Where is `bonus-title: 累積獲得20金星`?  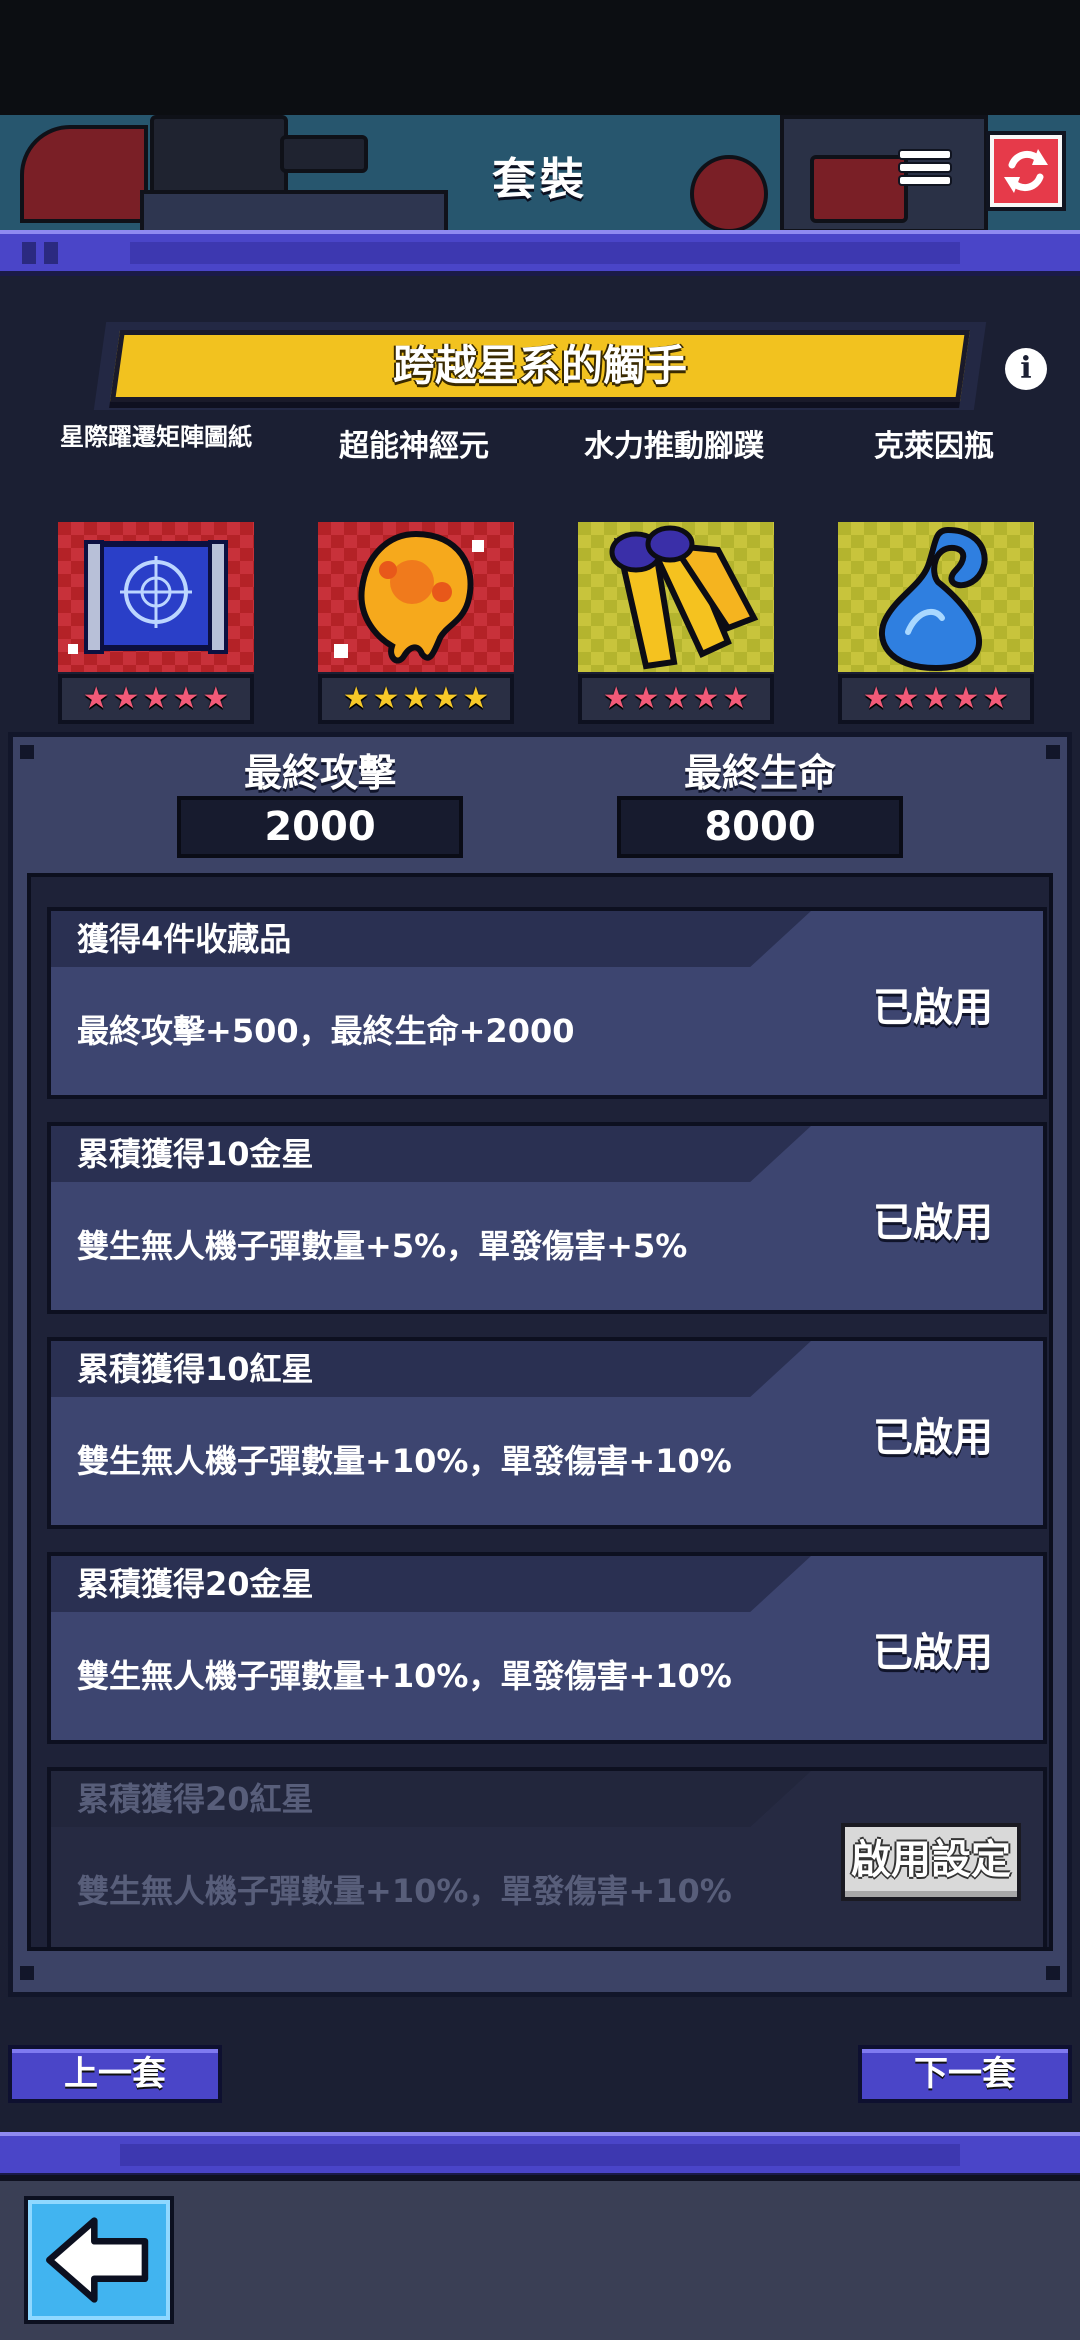 bonus-title: 累積獲得20金星 is located at coordinates (195, 1584).